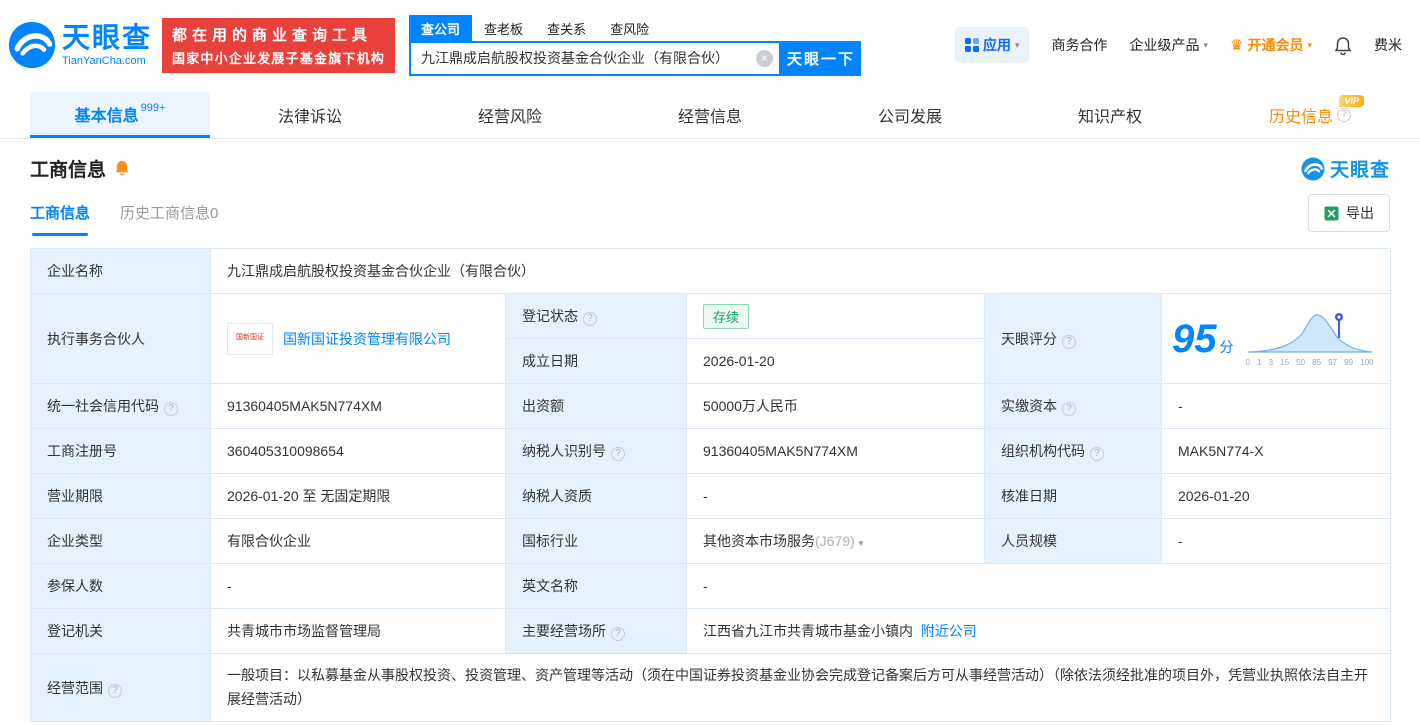 The width and height of the screenshot is (1420, 726). Describe the element at coordinates (1038, 586) in the screenshot. I see `field-english-name-value: -` at that location.